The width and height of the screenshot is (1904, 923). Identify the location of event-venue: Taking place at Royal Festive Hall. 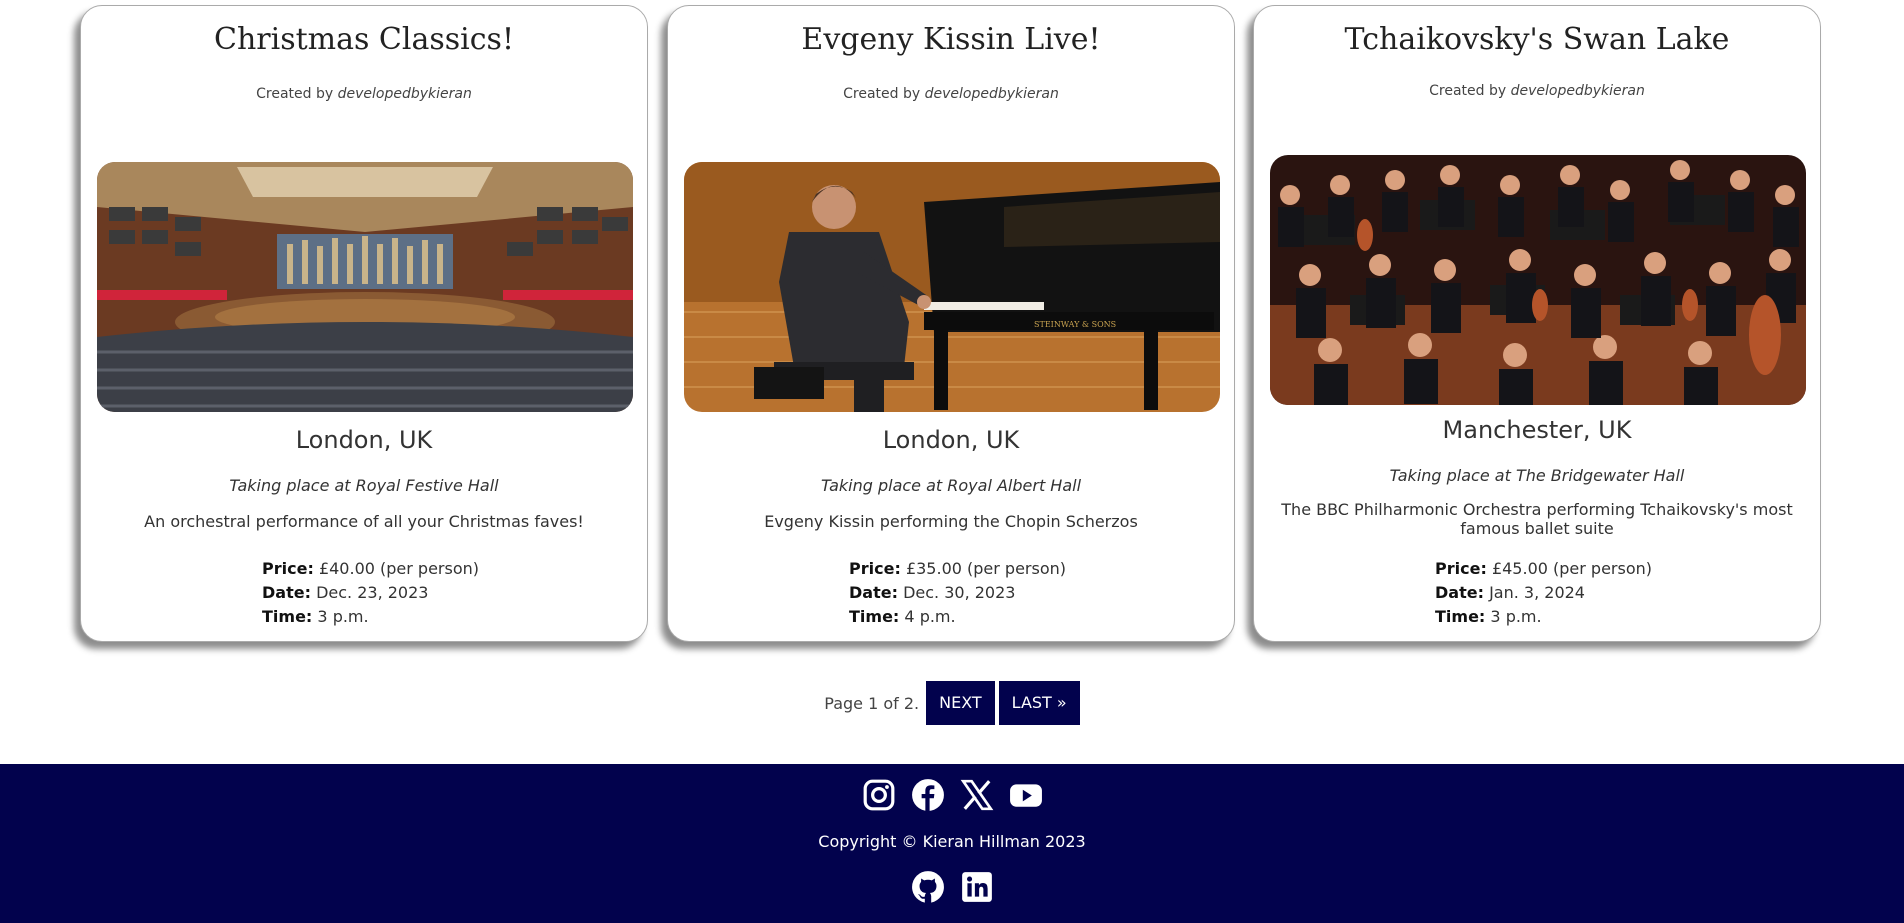
(364, 485).